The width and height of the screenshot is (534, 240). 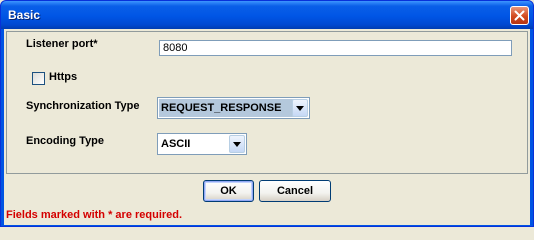 What do you see at coordinates (228, 191) in the screenshot?
I see `ok-button: OK` at bounding box center [228, 191].